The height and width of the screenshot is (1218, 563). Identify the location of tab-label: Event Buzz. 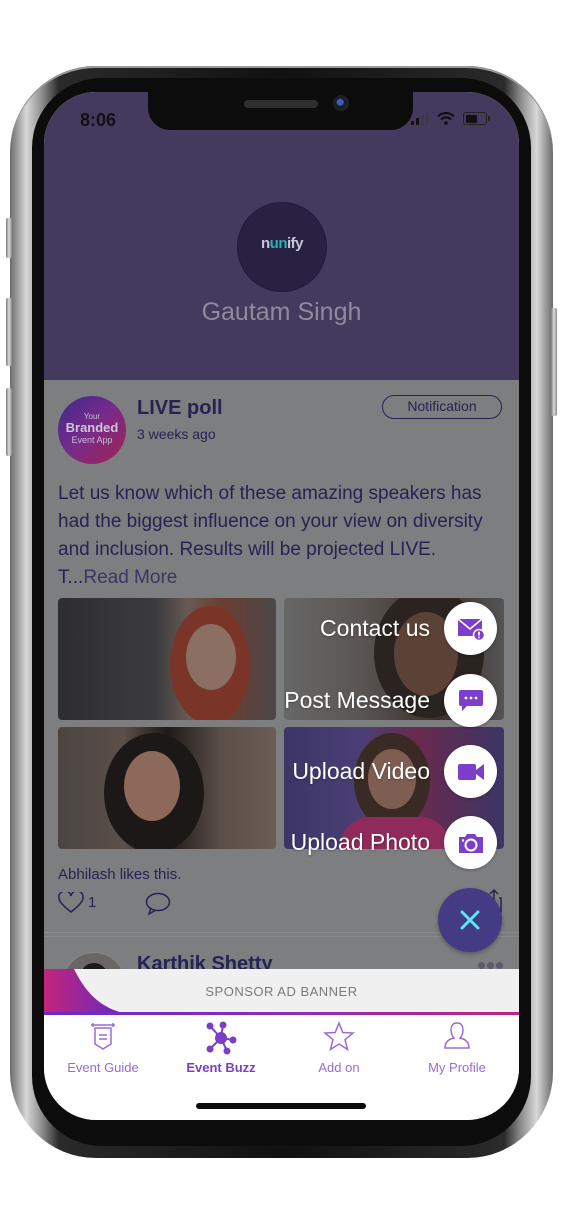
(221, 1067).